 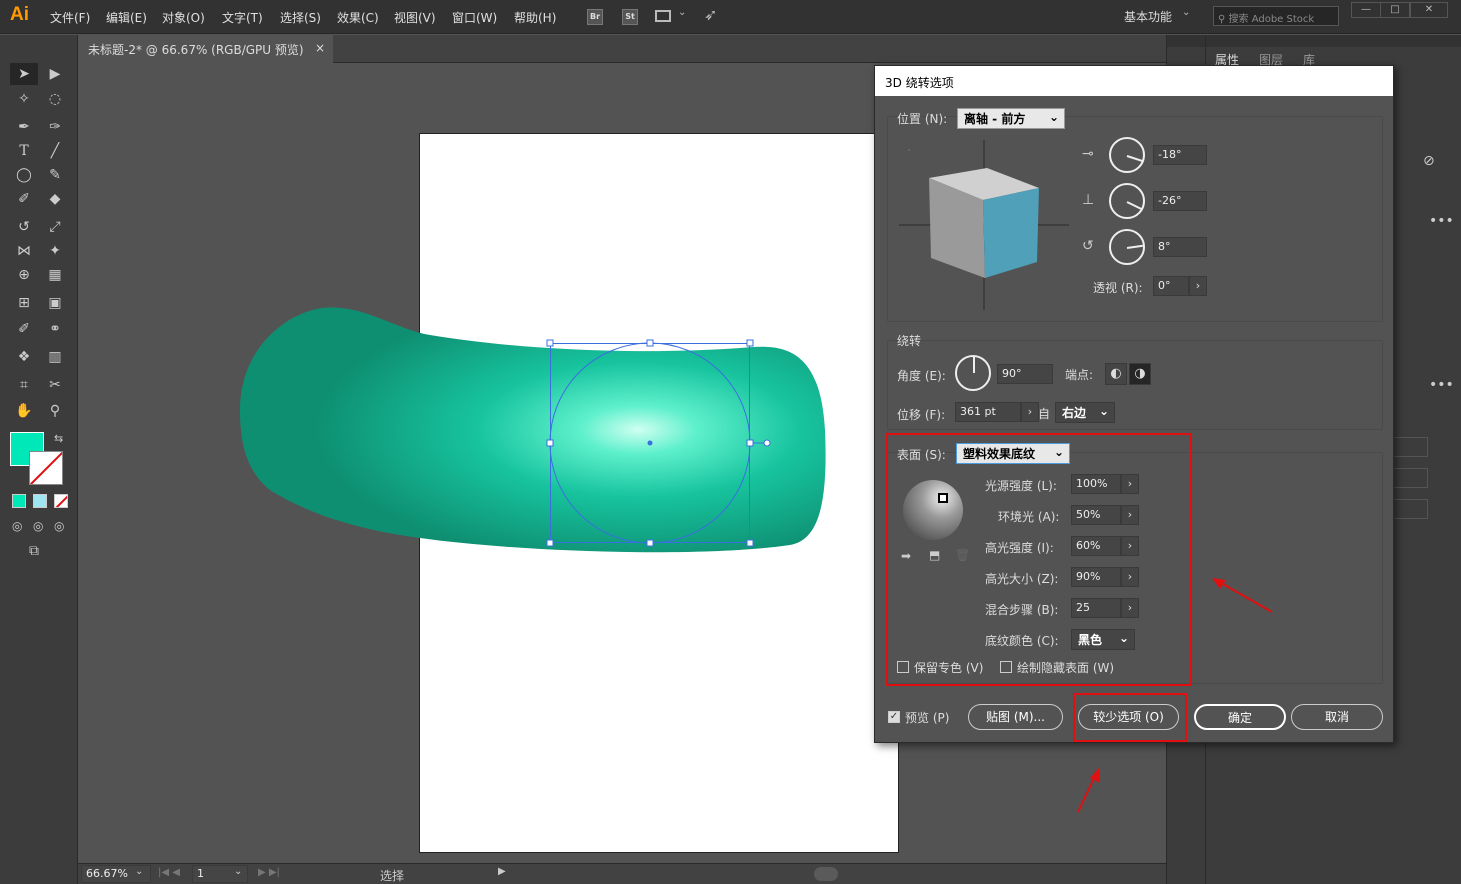 What do you see at coordinates (38, 526) in the screenshot?
I see `draw-behind-icon: ◎` at bounding box center [38, 526].